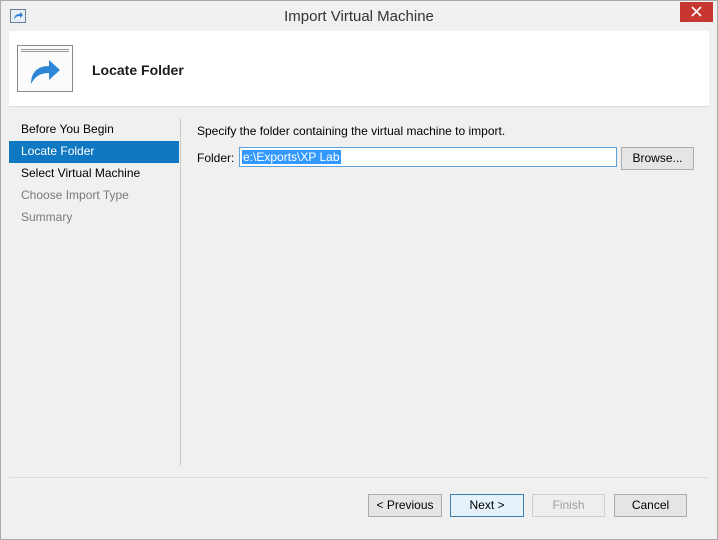  Describe the element at coordinates (568, 505) in the screenshot. I see `finish-button: Finish` at that location.